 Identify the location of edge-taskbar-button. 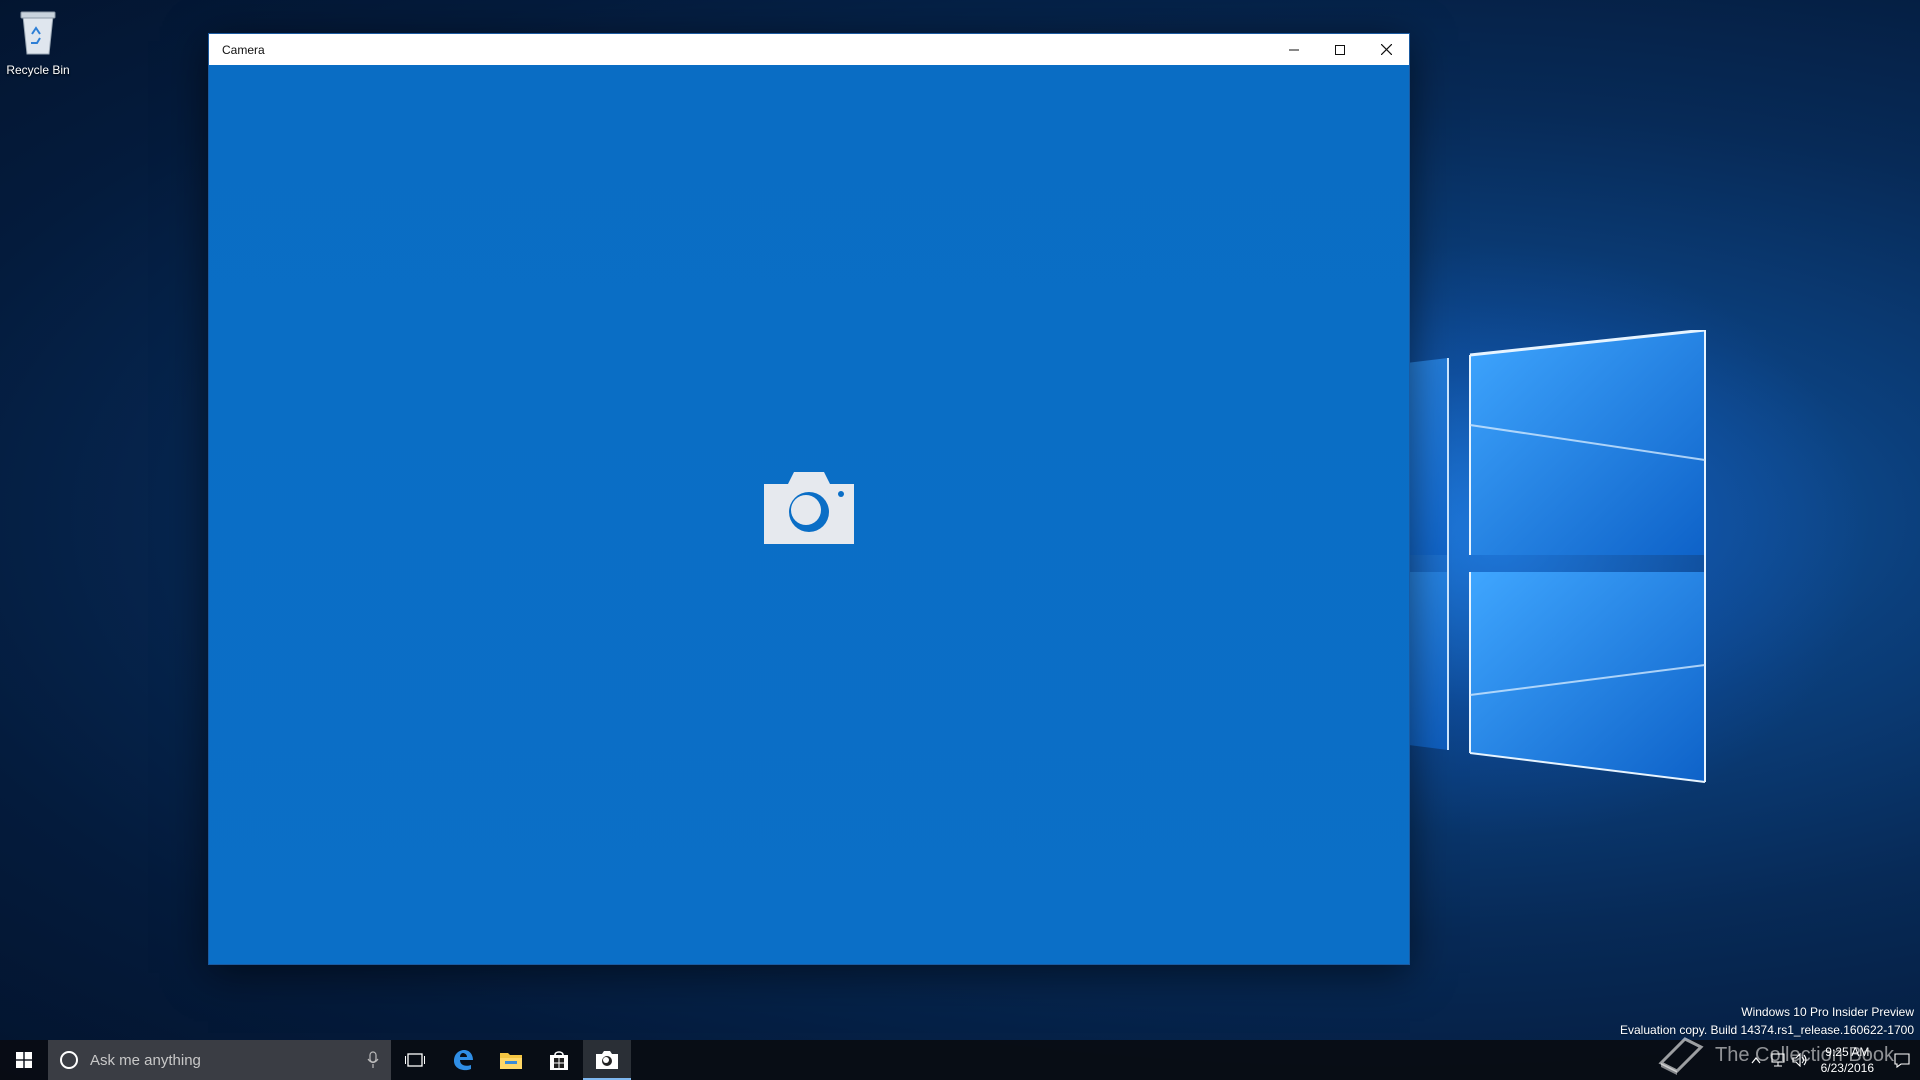
(463, 1060).